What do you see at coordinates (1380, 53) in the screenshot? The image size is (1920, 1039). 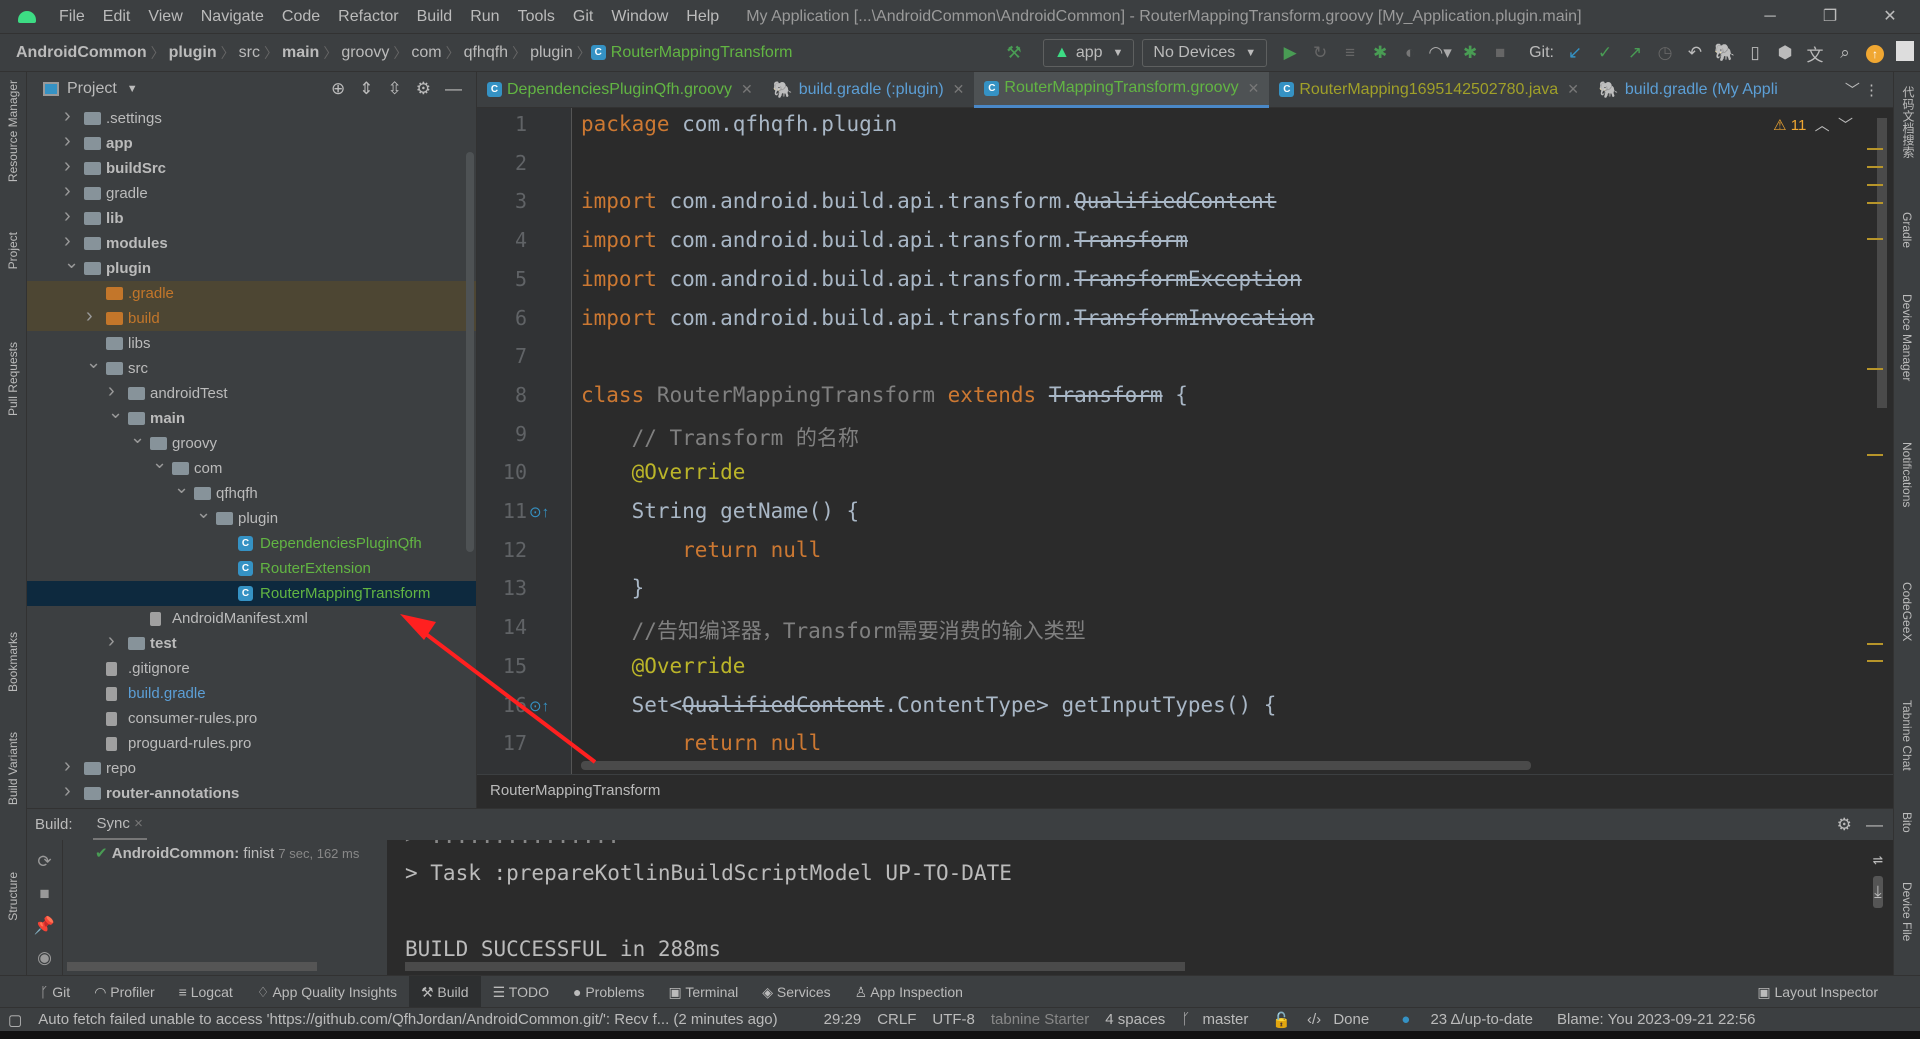 I see `debug-icon: ✱` at bounding box center [1380, 53].